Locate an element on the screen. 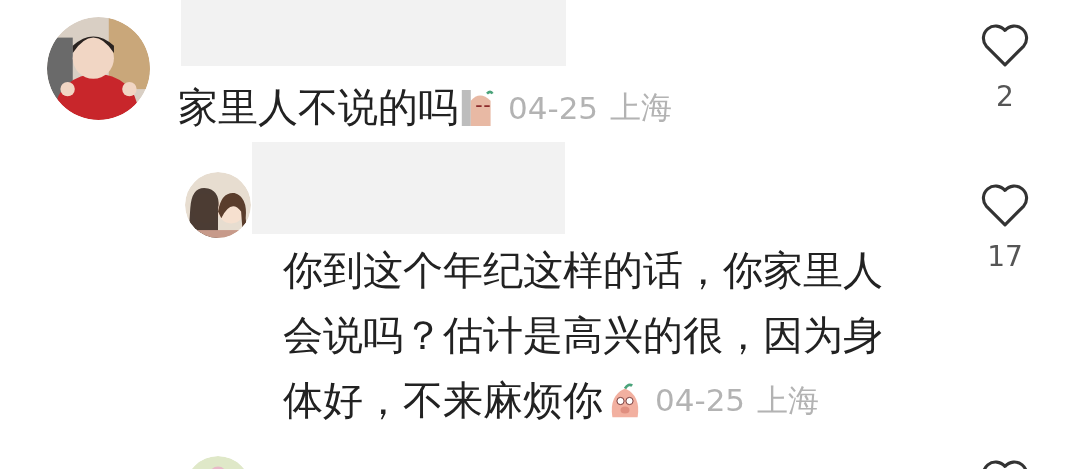  reply-date: 04-25 is located at coordinates (700, 400).